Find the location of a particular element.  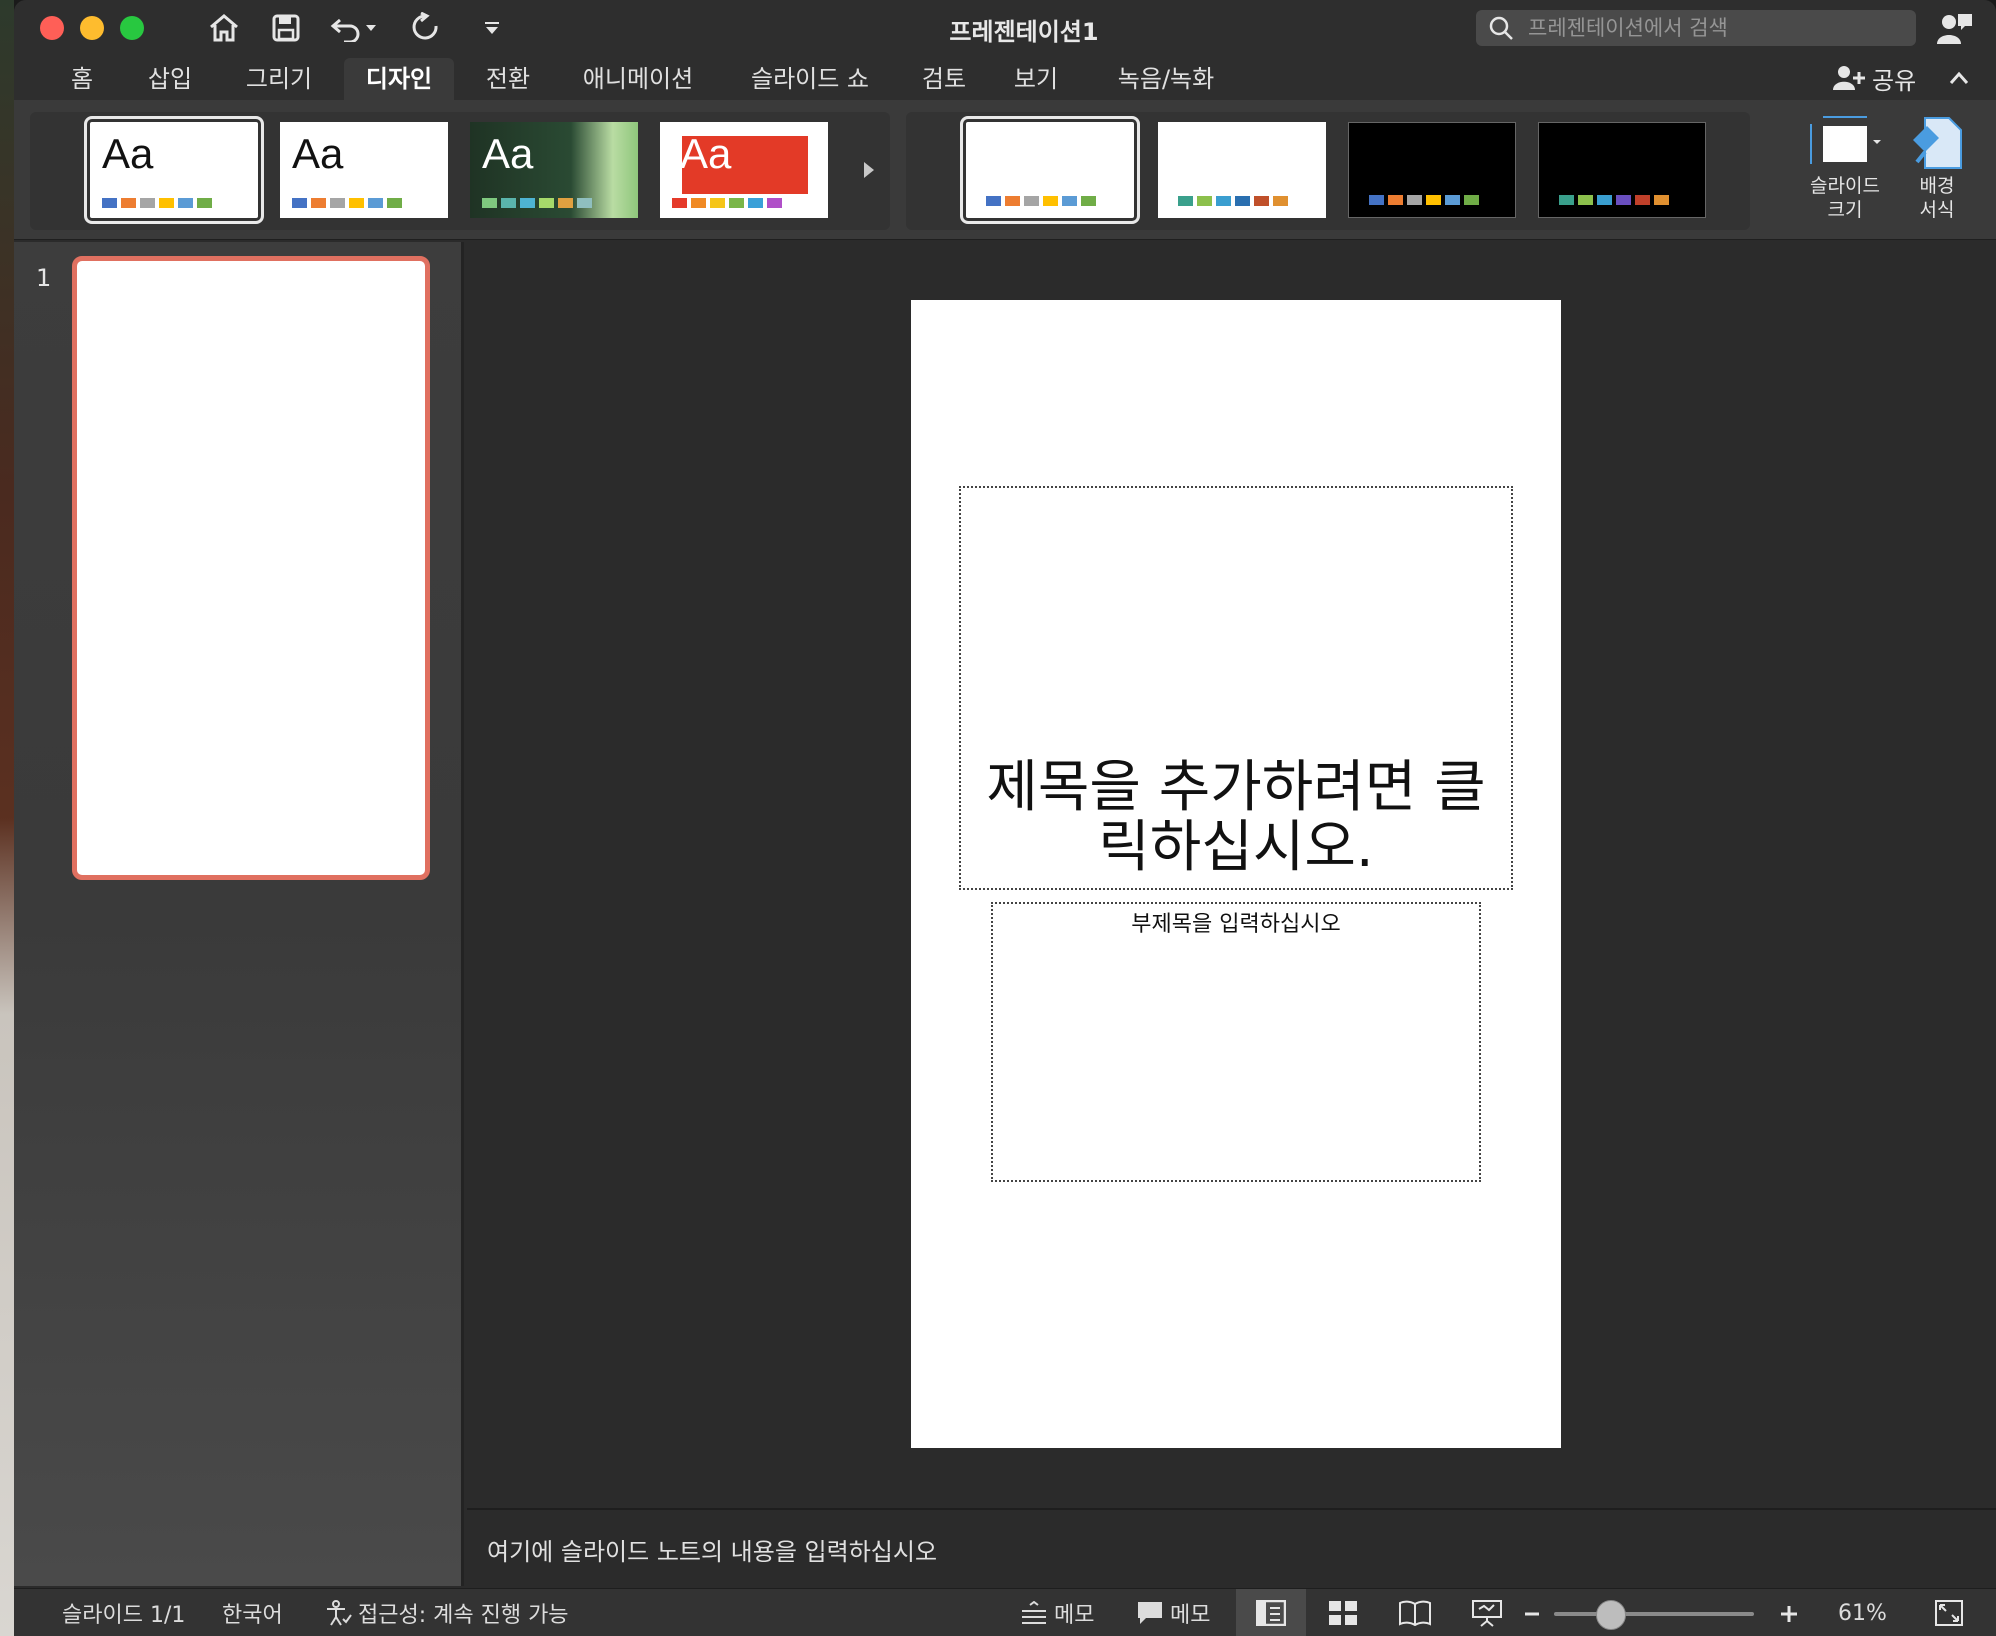

notes-toggle-button: 메모 is located at coordinates (1057, 1612).